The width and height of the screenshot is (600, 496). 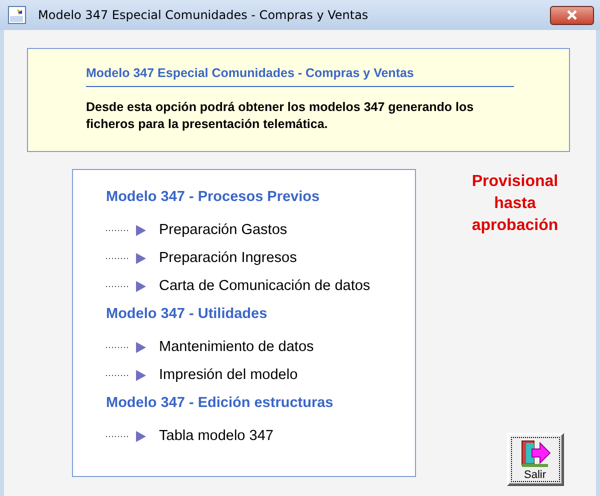 What do you see at coordinates (216, 436) in the screenshot?
I see `menu-item: Tabla modelo 347` at bounding box center [216, 436].